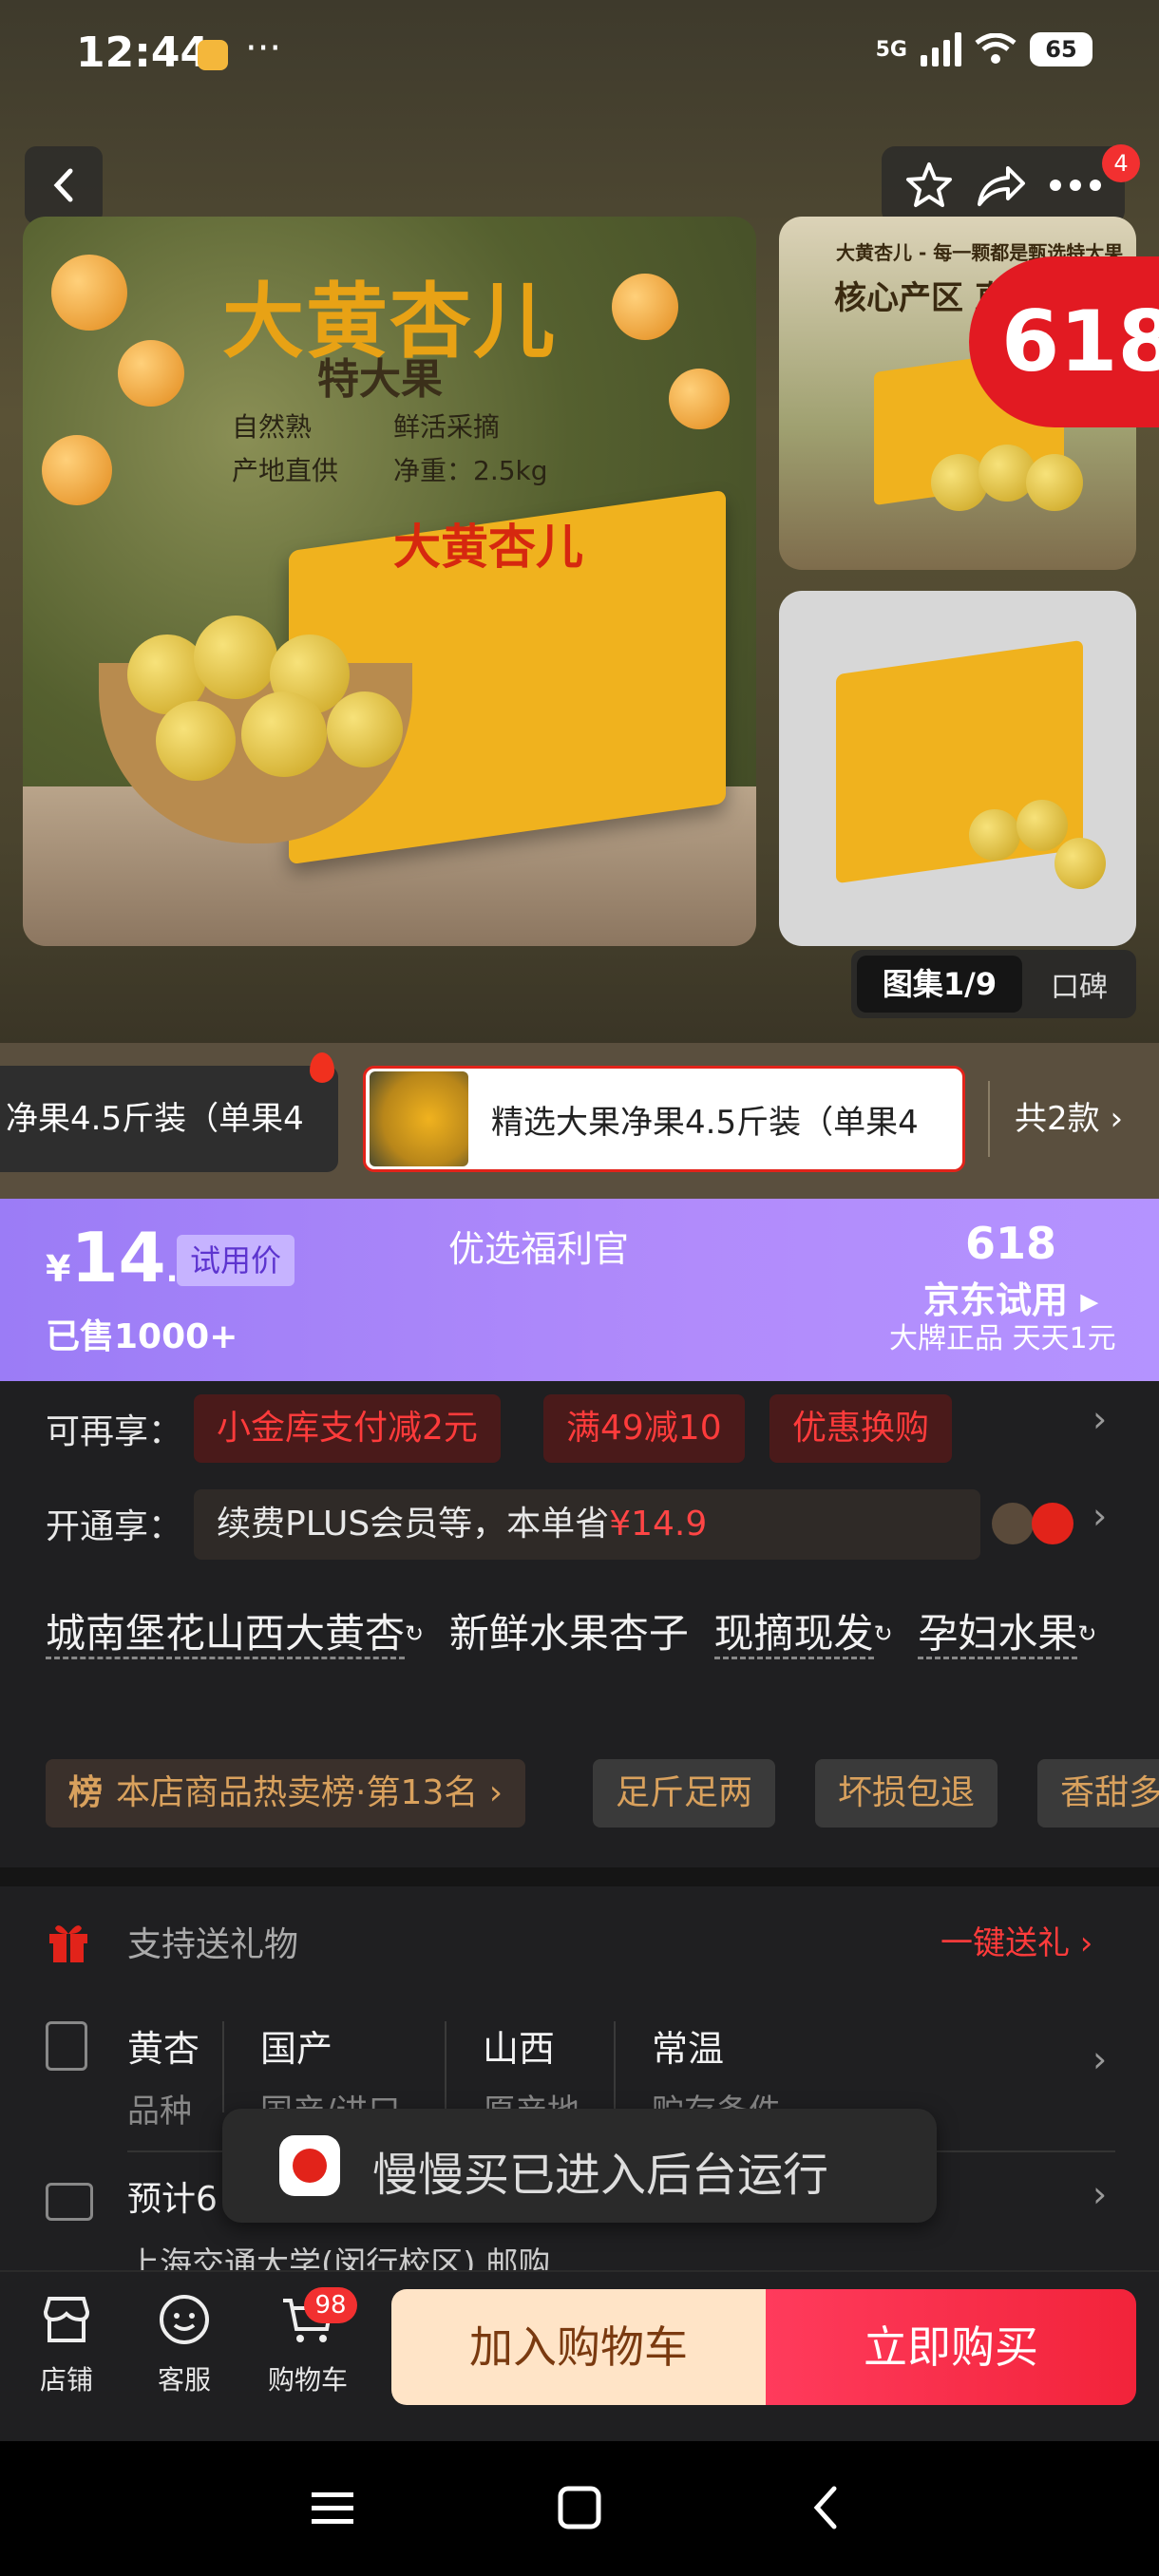 This screenshot has height=2576, width=1159. I want to click on home-icon, so click(579, 2507).